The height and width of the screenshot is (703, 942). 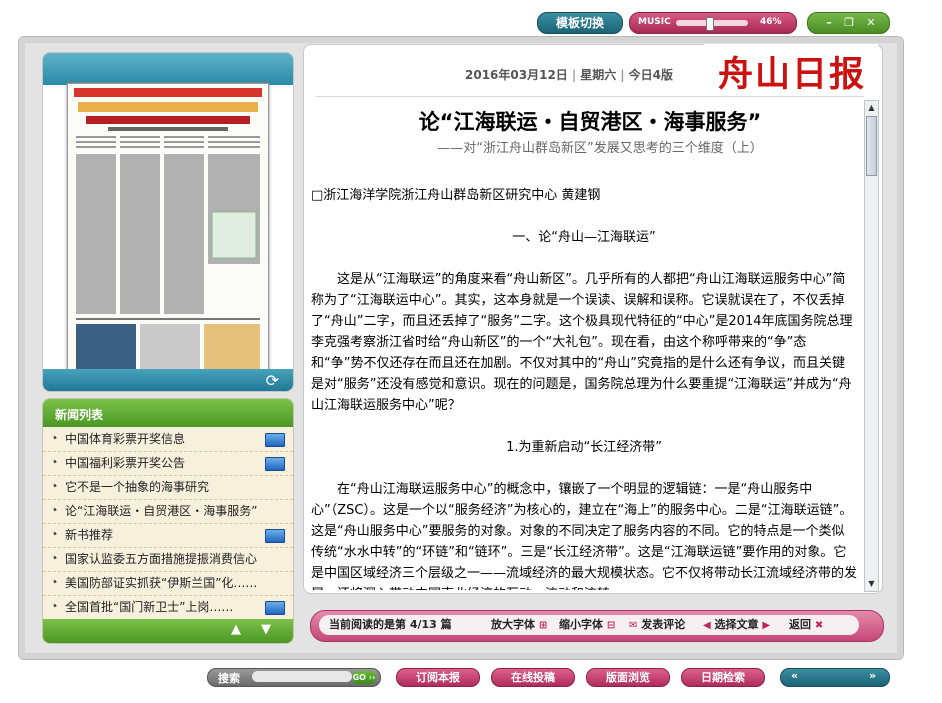 I want to click on zoom-in-button: 放大字体 ⊞, so click(x=519, y=625).